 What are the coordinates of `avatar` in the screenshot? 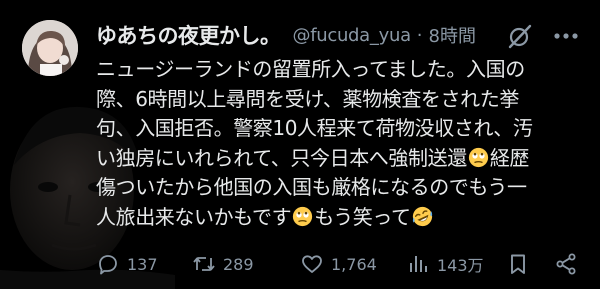 It's located at (50, 48).